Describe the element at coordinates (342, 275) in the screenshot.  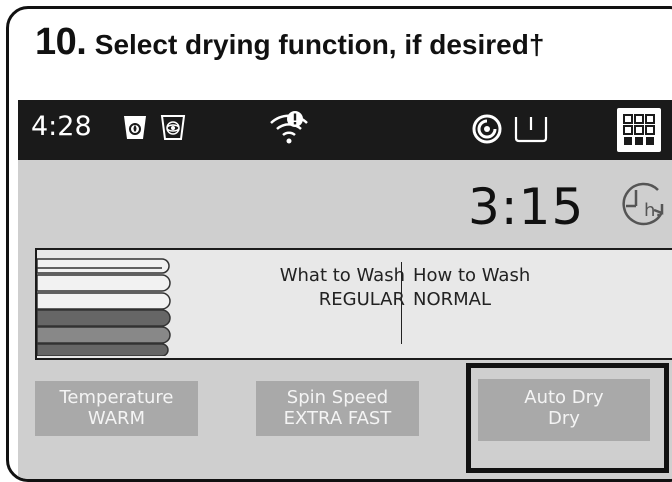
I see `what-to-wash-label: What to Wash` at that location.